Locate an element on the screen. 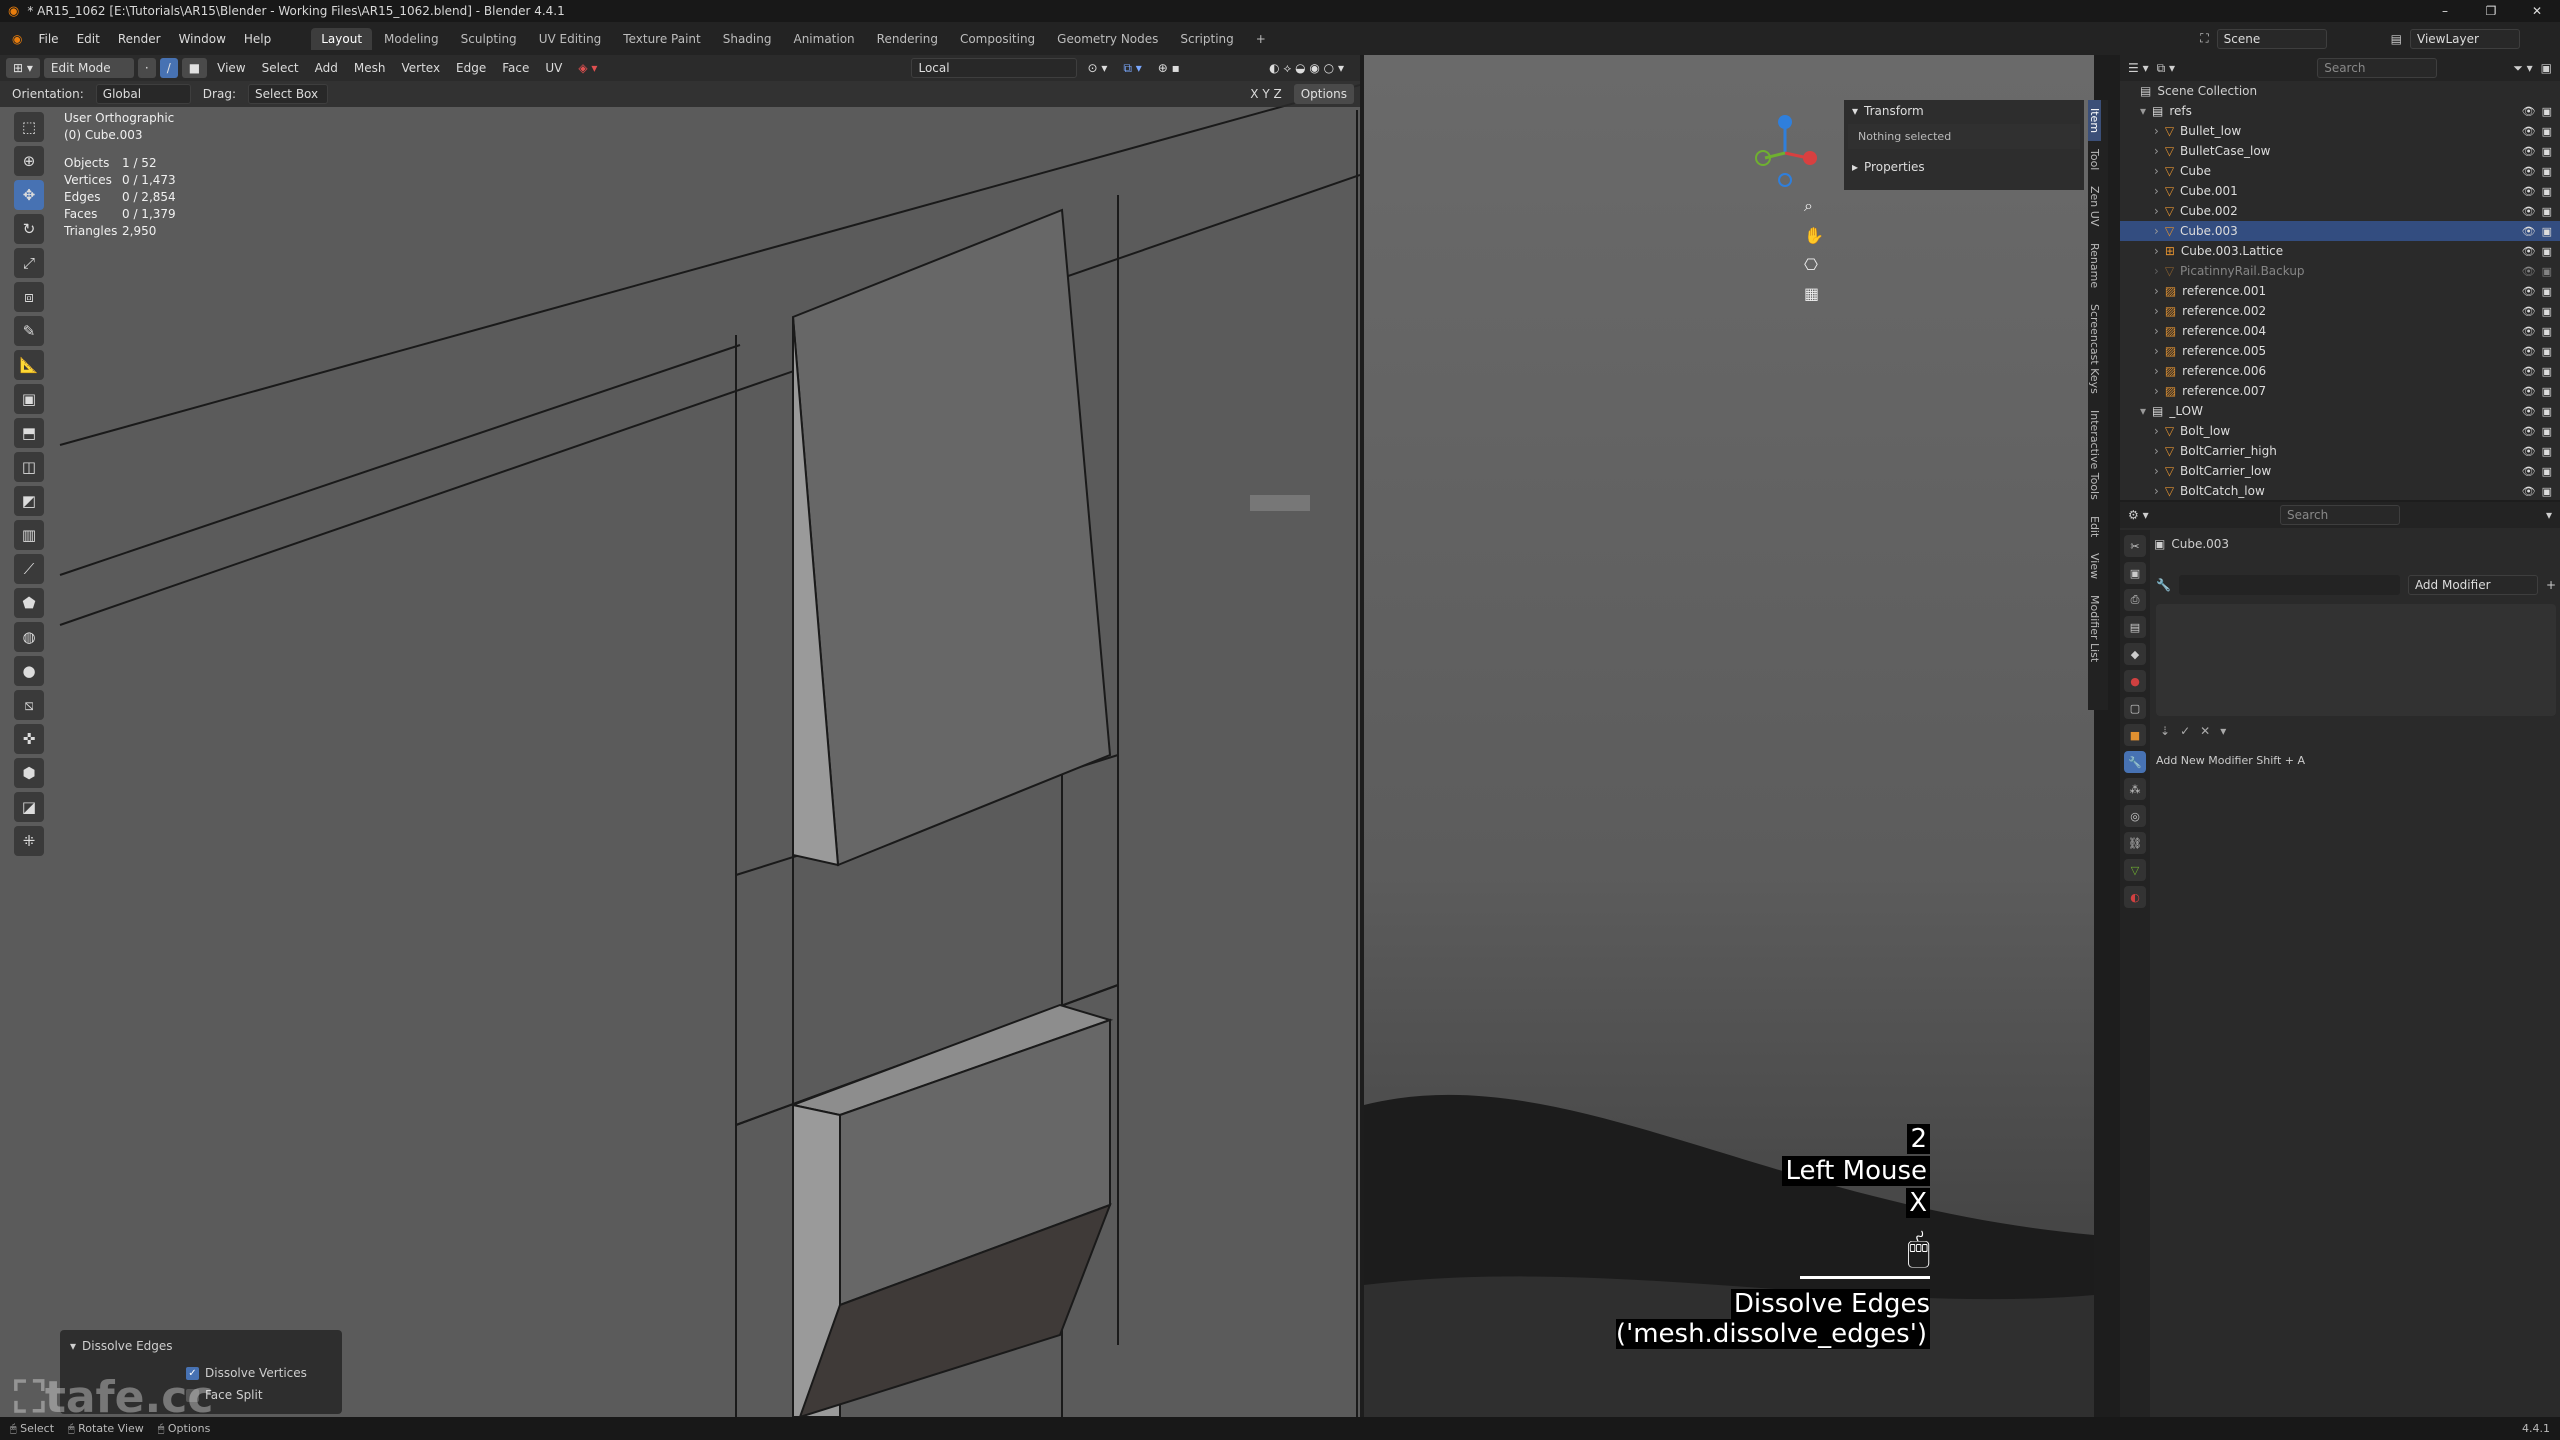 This screenshot has height=1440, width=2560. tab-screencast-keys: Screencast Keys is located at coordinates (2094, 349).